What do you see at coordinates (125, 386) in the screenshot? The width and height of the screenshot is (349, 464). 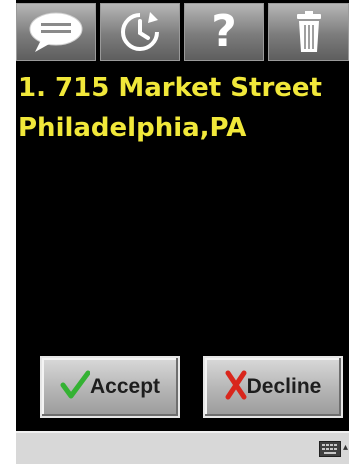 I see `accept-label: Accept` at bounding box center [125, 386].